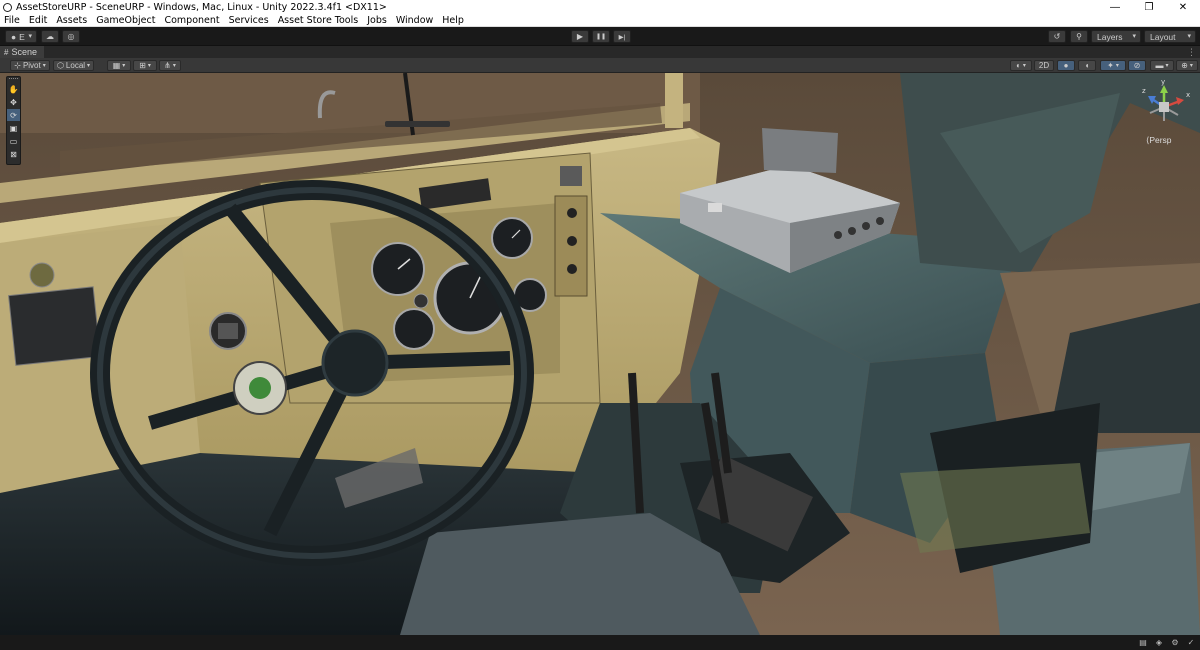  Describe the element at coordinates (126, 20) in the screenshot. I see `menu-gameobject: GameObject` at that location.